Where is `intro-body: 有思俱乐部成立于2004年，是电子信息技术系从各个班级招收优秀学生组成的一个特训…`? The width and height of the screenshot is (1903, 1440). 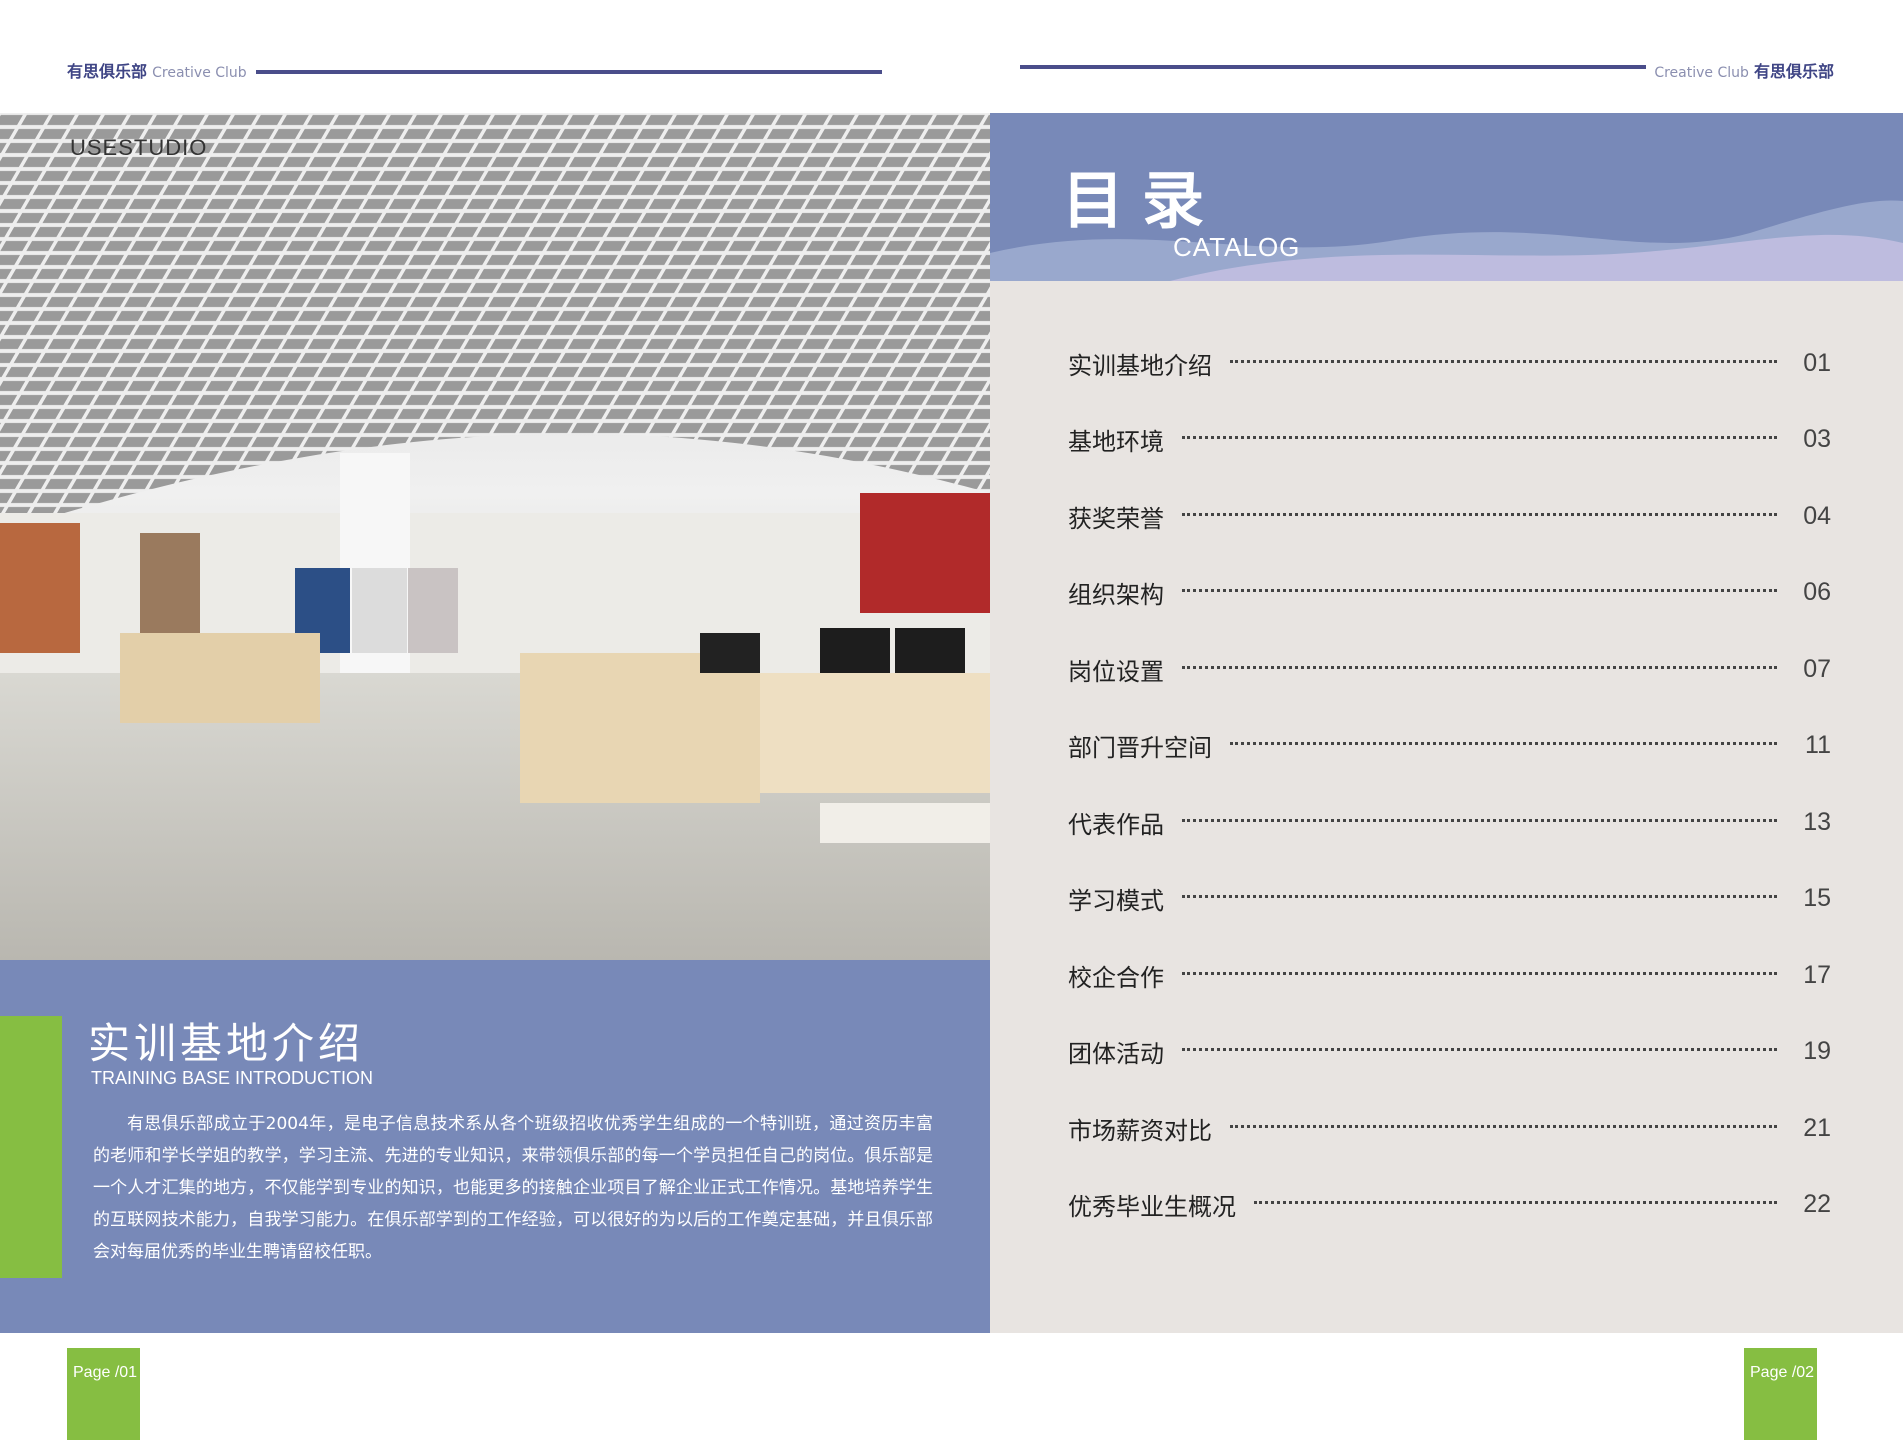 intro-body: 有思俱乐部成立于2004年，是电子信息技术系从各个班级招收优秀学生组成的一个特训… is located at coordinates (513, 1188).